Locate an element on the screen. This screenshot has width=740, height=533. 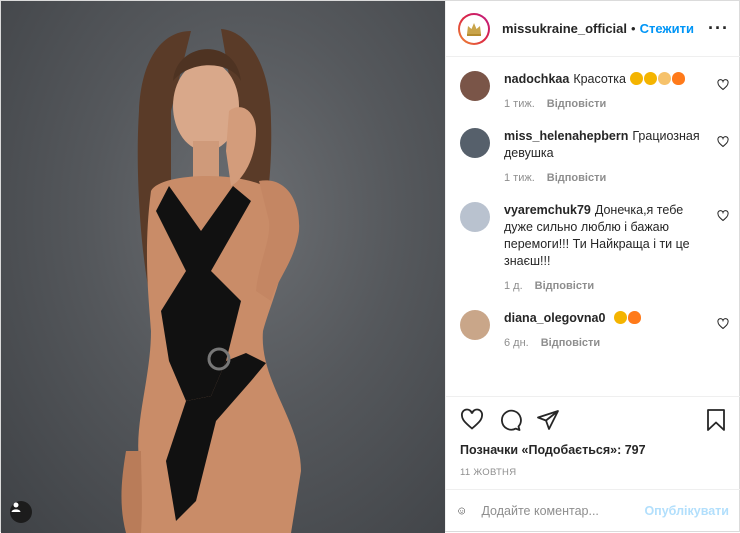
share-icon is located at coordinates (548, 420).